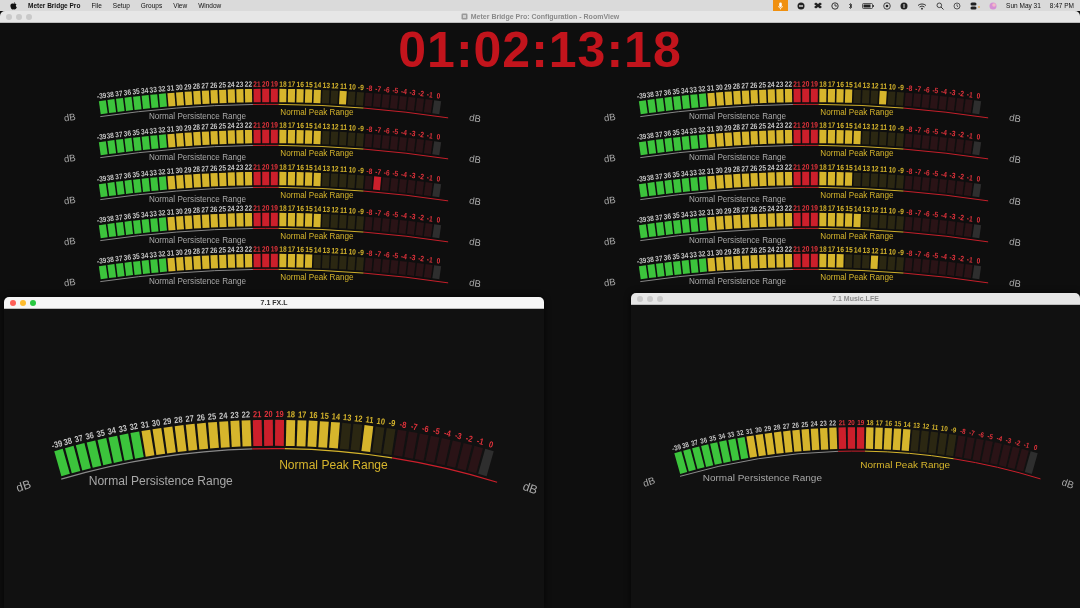 This screenshot has width=1080, height=608. I want to click on scale-label: -2, so click(469, 439).